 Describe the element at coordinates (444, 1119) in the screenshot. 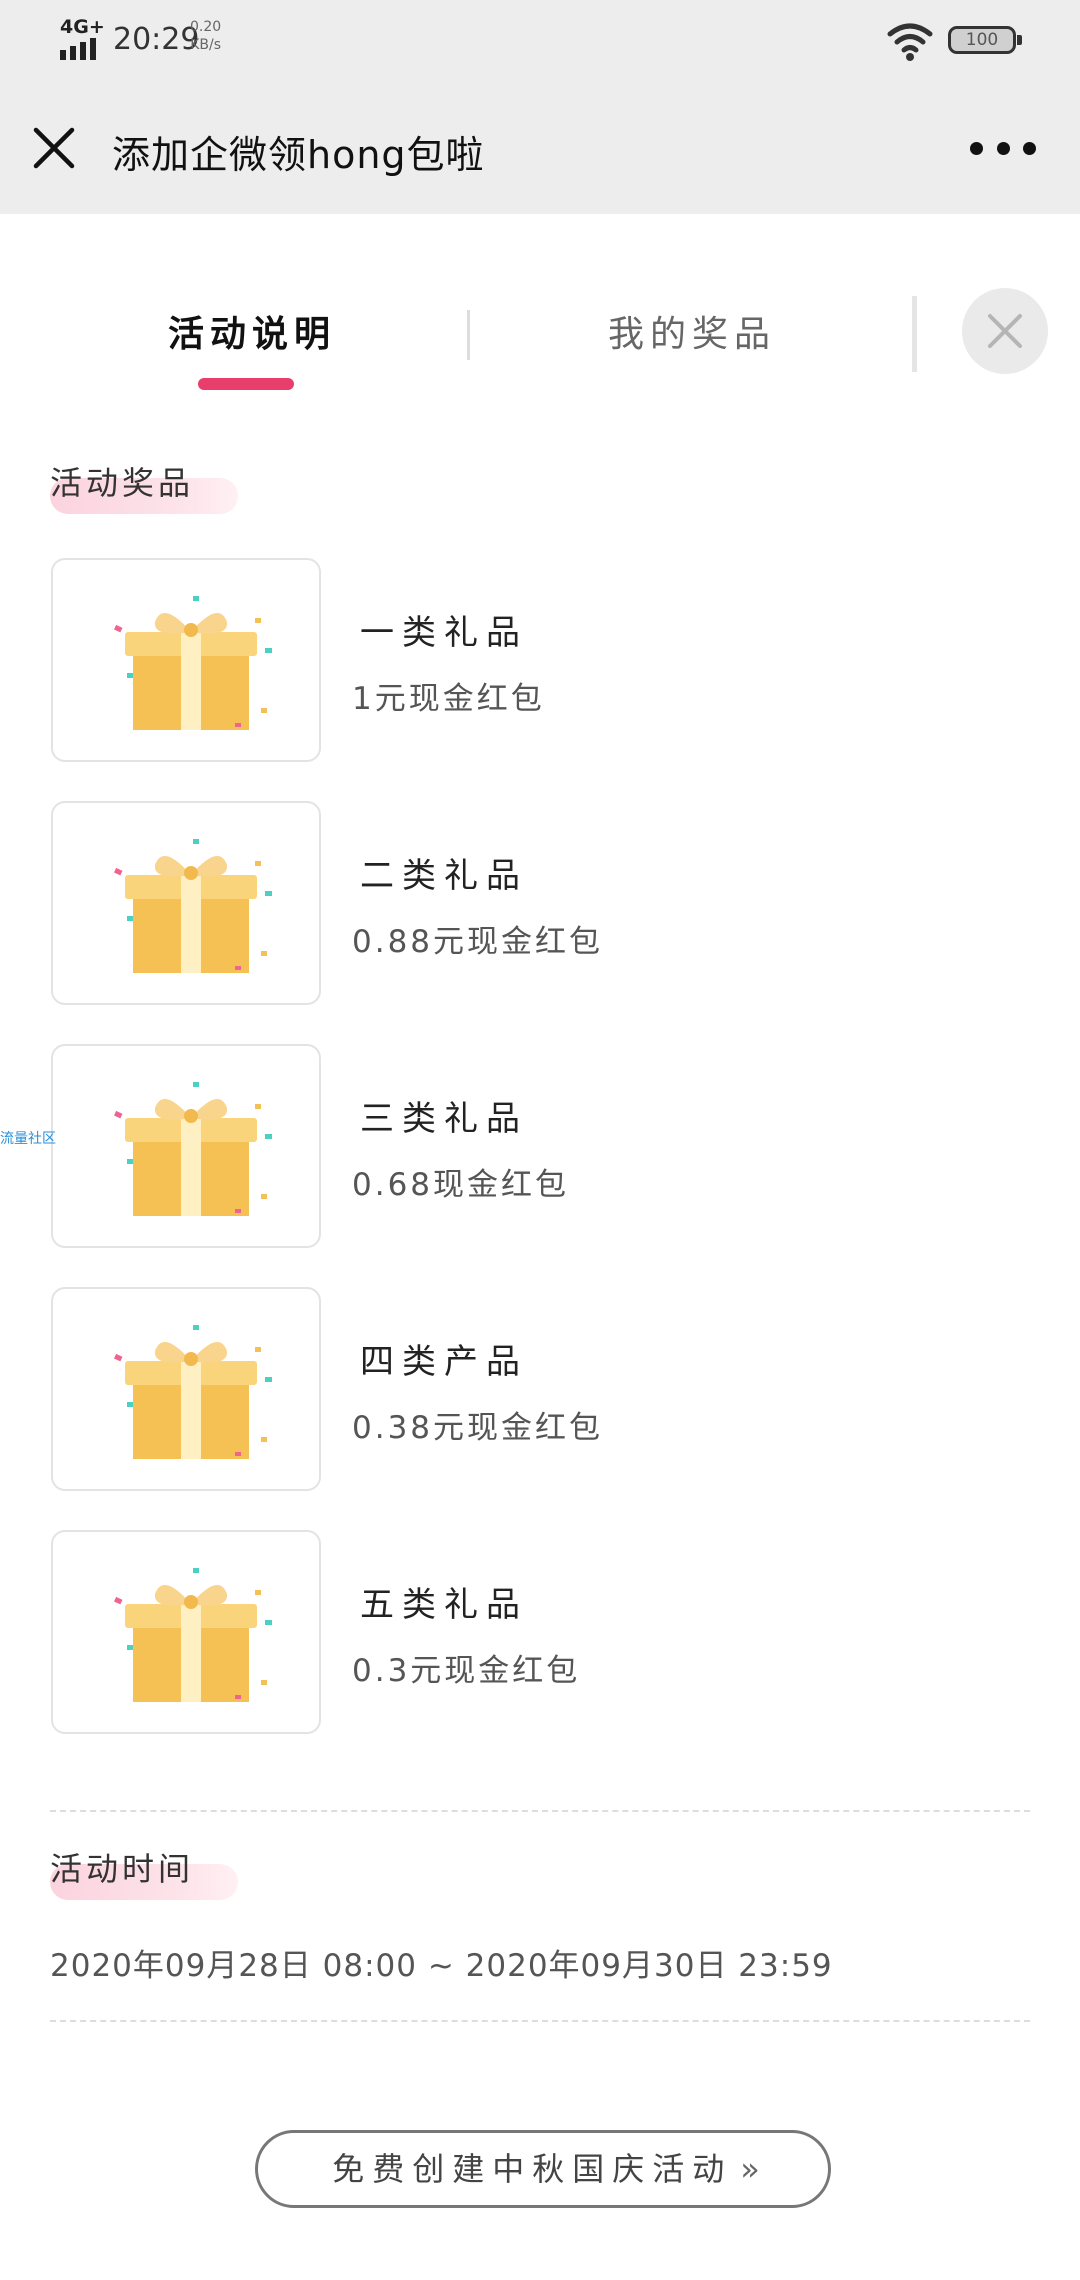

I see `prize-name: 三类礼品` at that location.